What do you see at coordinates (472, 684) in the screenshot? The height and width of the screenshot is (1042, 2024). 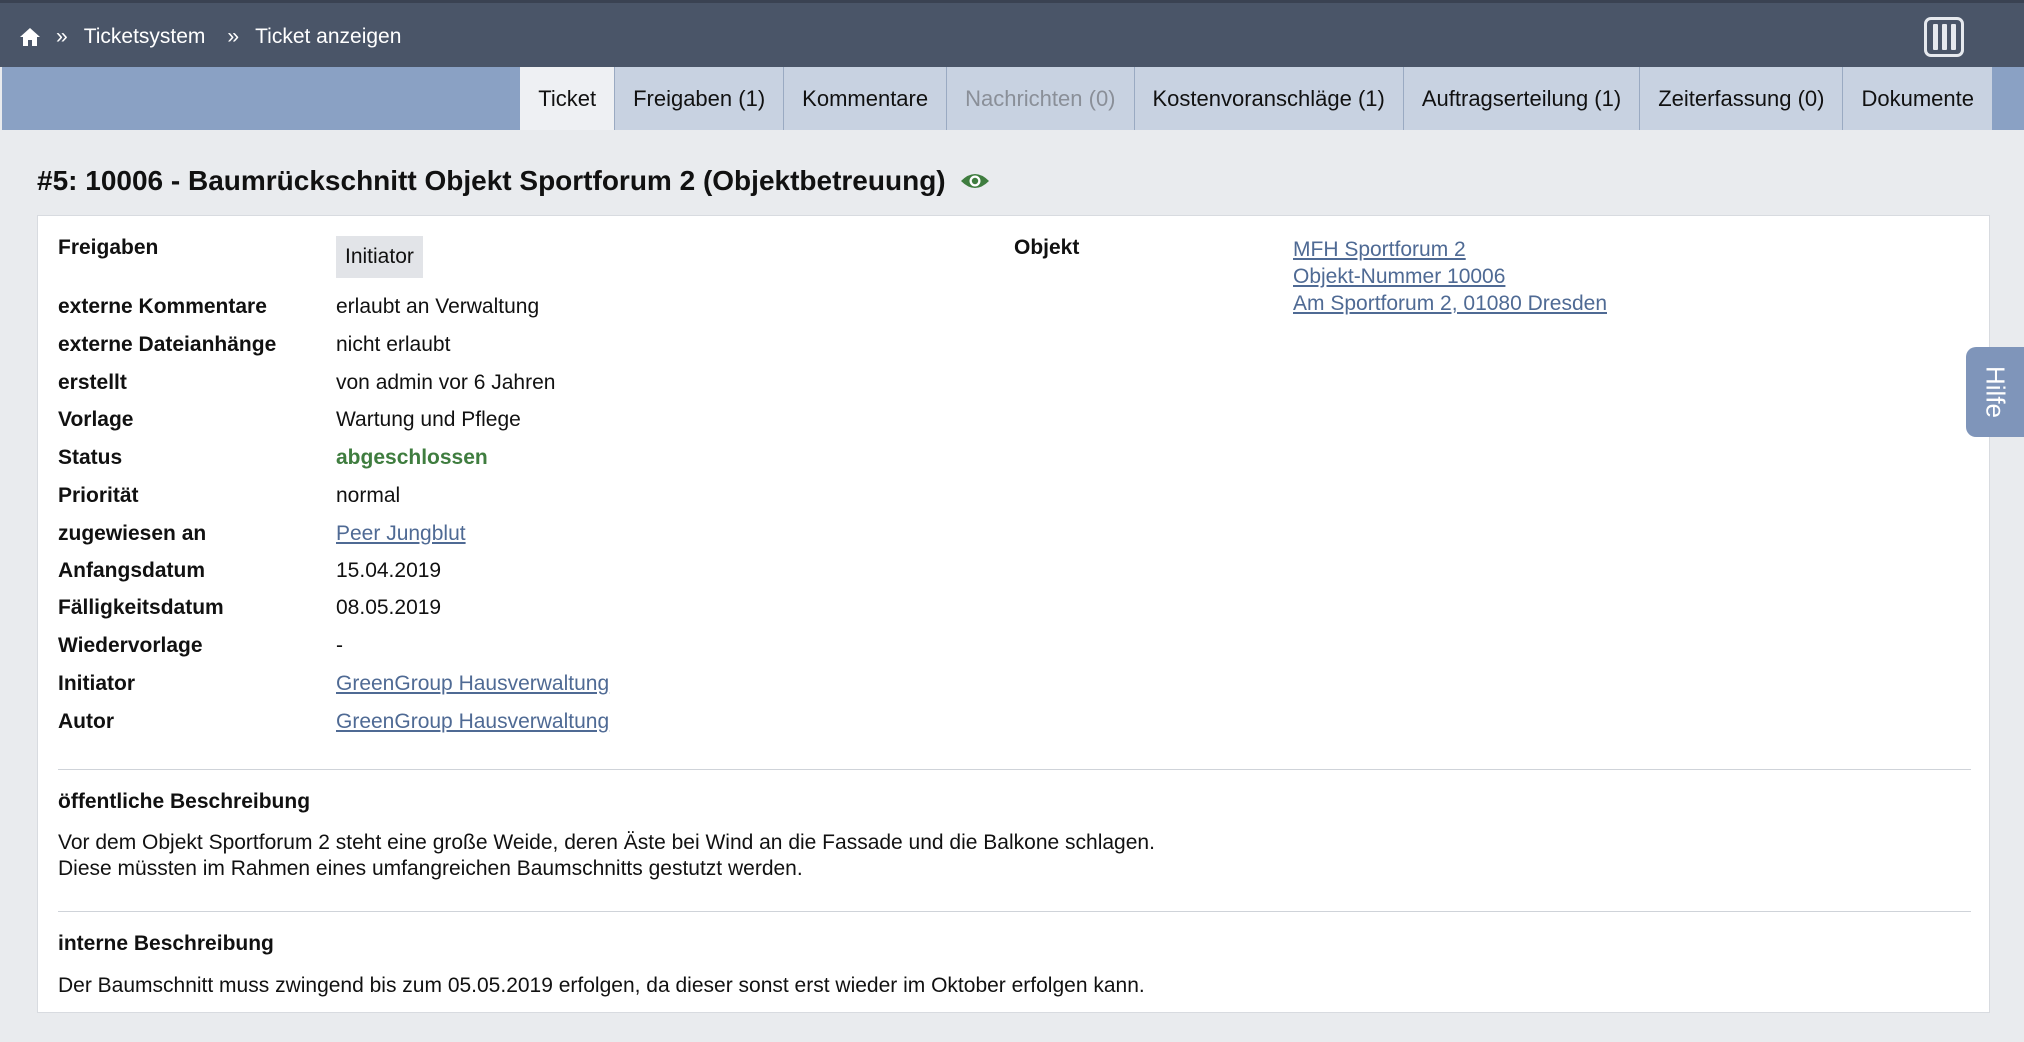 I see `initiator-link: GreenGroup Hausverwaltung` at bounding box center [472, 684].